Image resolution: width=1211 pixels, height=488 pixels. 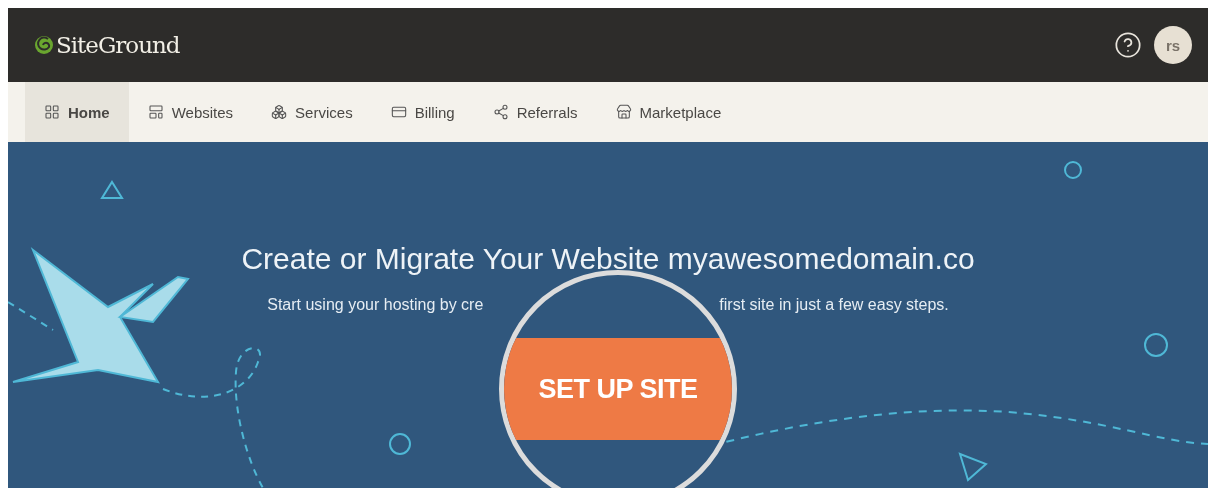 I want to click on dashed-line, so click(x=31, y=316).